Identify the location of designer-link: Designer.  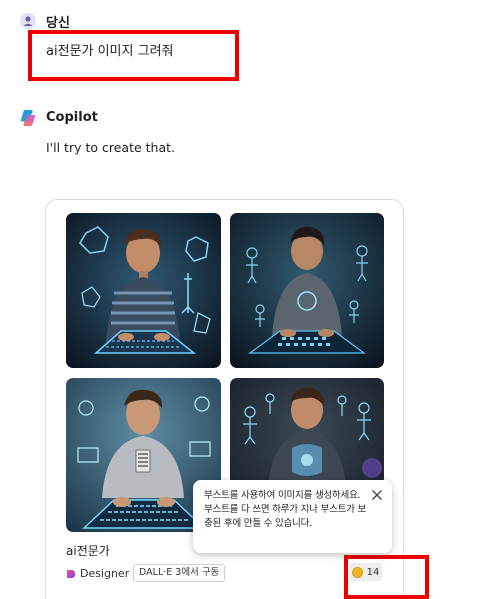
(97, 573).